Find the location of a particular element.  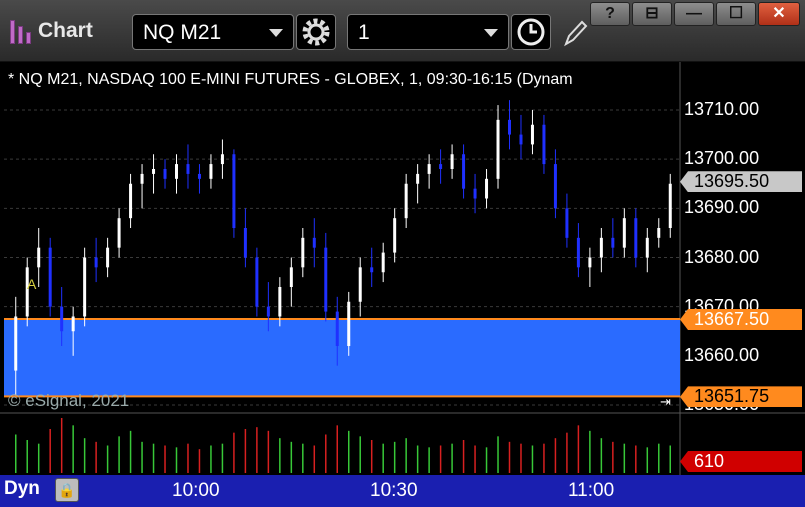

time-label: 10:00 is located at coordinates (196, 490).